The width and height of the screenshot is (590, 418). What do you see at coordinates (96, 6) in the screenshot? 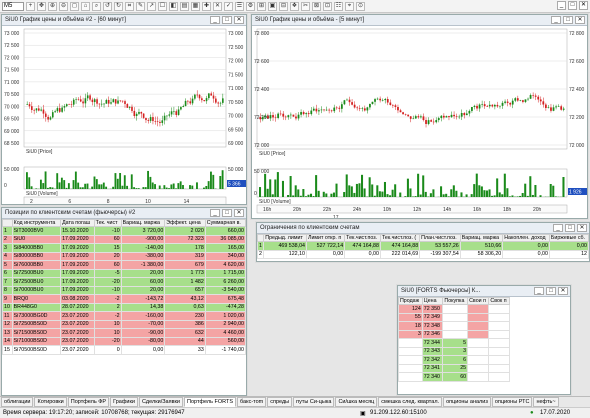
I see `toolbar-button-6: ⌕` at bounding box center [96, 6].